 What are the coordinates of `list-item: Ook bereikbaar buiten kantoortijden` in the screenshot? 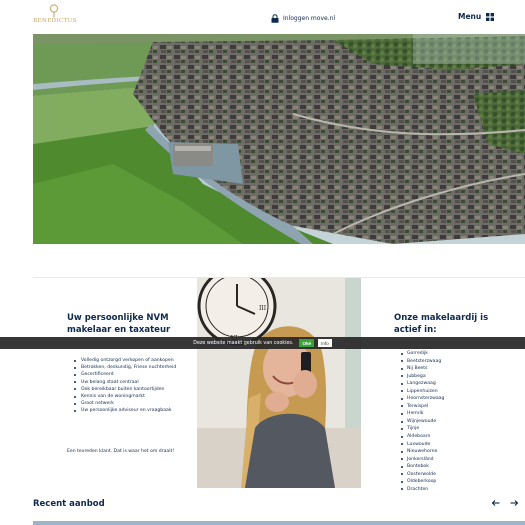 It's located at (131, 389).